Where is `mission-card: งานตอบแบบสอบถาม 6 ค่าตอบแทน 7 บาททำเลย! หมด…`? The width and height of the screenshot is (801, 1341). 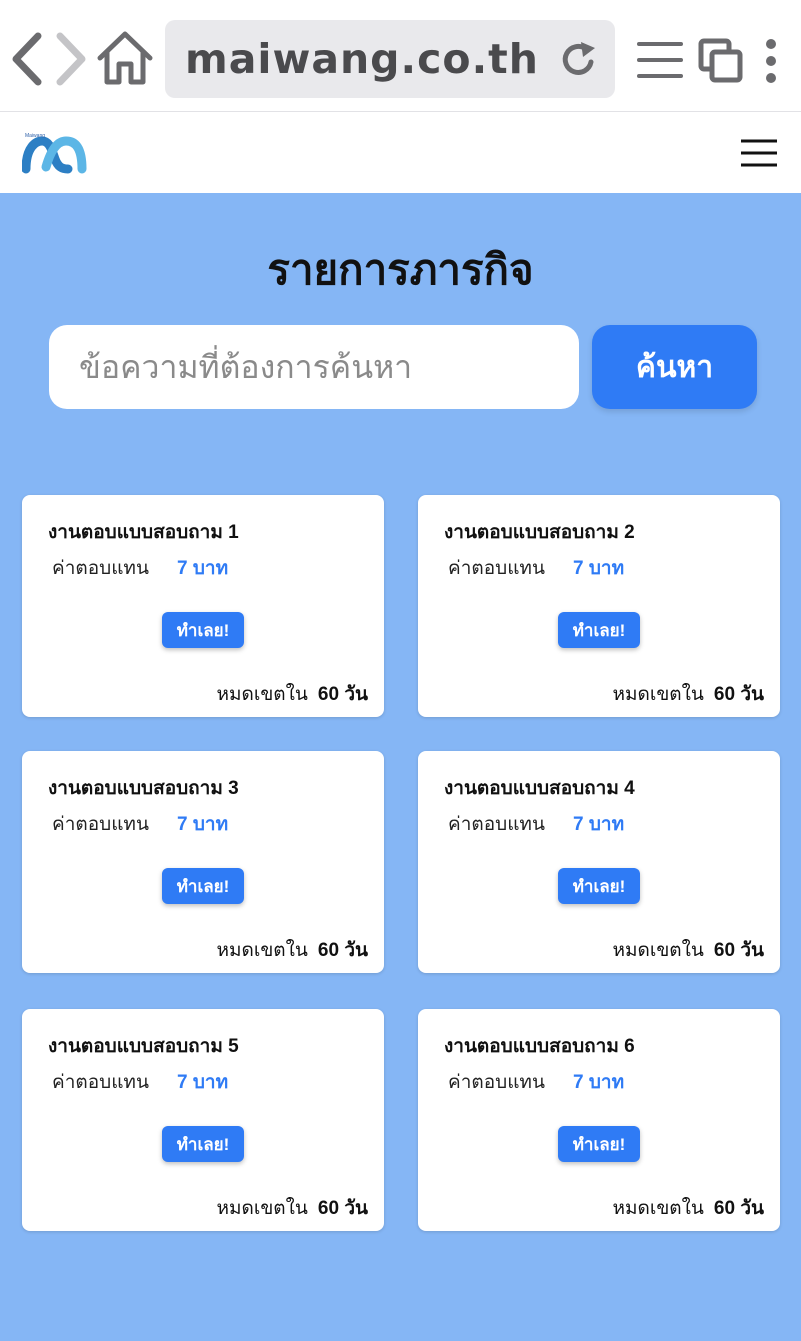 mission-card: งานตอบแบบสอบถาม 6 ค่าตอบแทน 7 บาททำเลย! หมด… is located at coordinates (599, 1120).